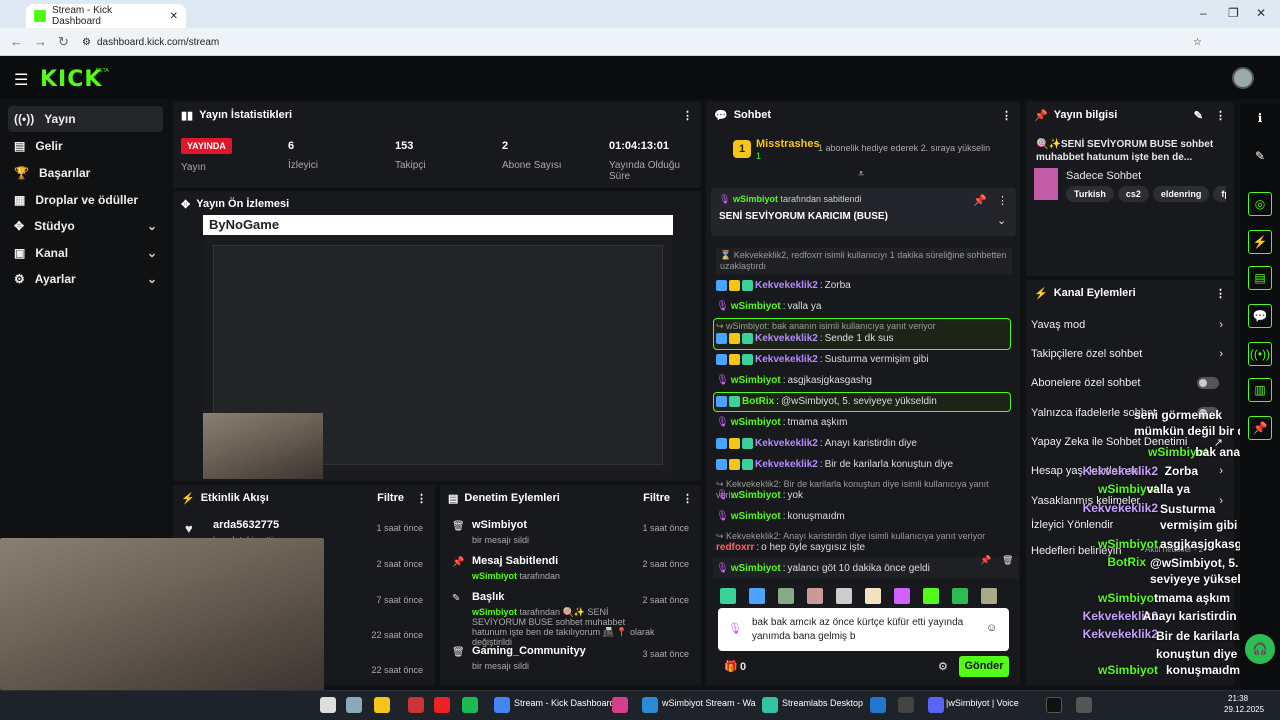  What do you see at coordinates (1054, 705) in the screenshot?
I see `tiktok-icon` at bounding box center [1054, 705].